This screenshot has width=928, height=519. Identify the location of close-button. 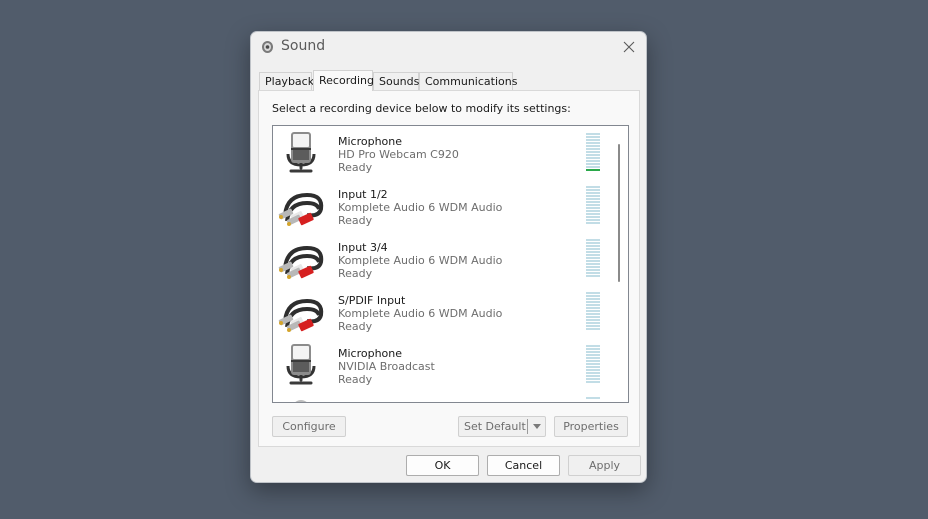
(629, 47).